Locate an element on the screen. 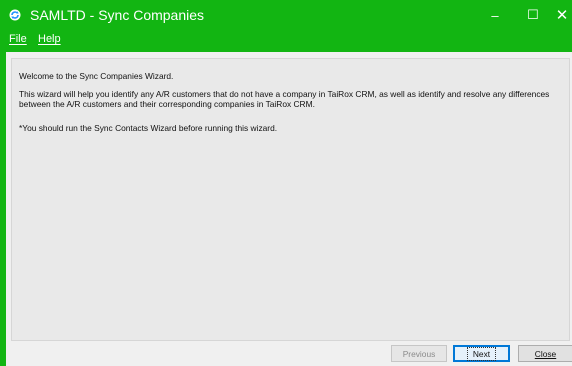 This screenshot has height=366, width=572. welcome-text: Welcome to the Sync Companies Wizard. is located at coordinates (96, 76).